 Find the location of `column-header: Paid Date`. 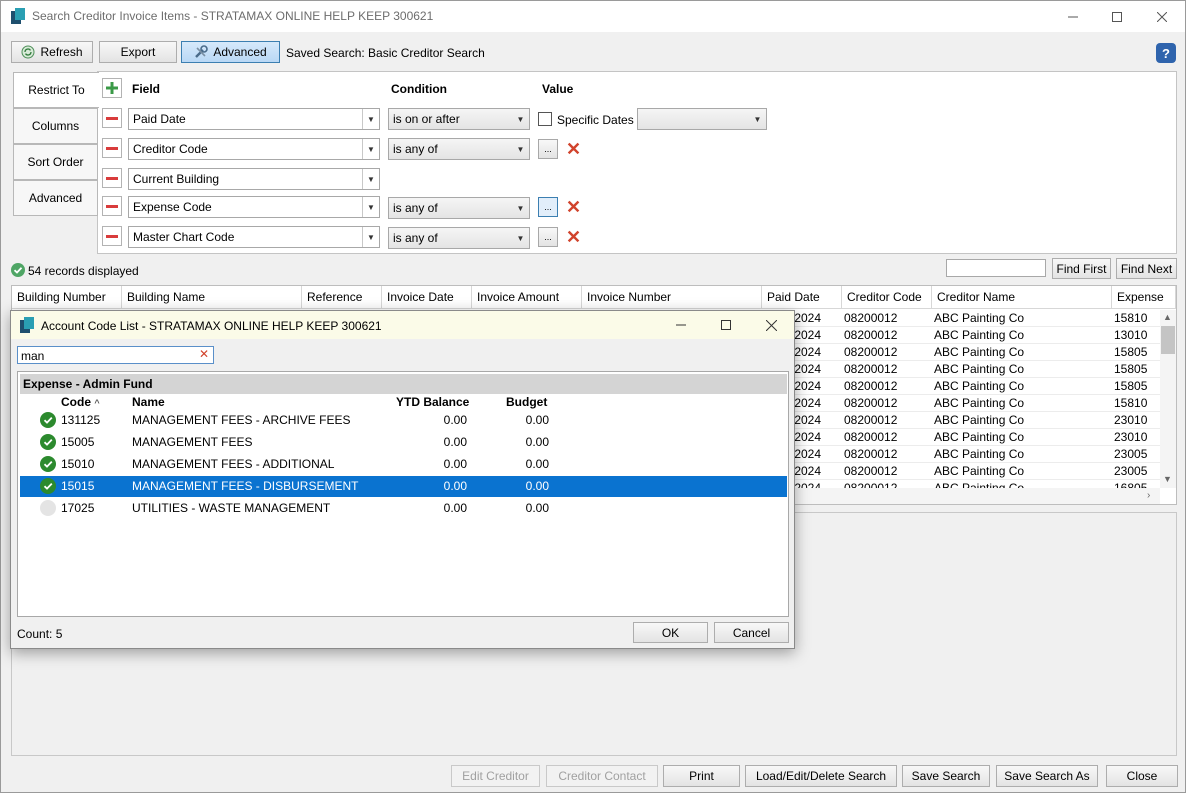

column-header: Paid Date is located at coordinates (802, 297).